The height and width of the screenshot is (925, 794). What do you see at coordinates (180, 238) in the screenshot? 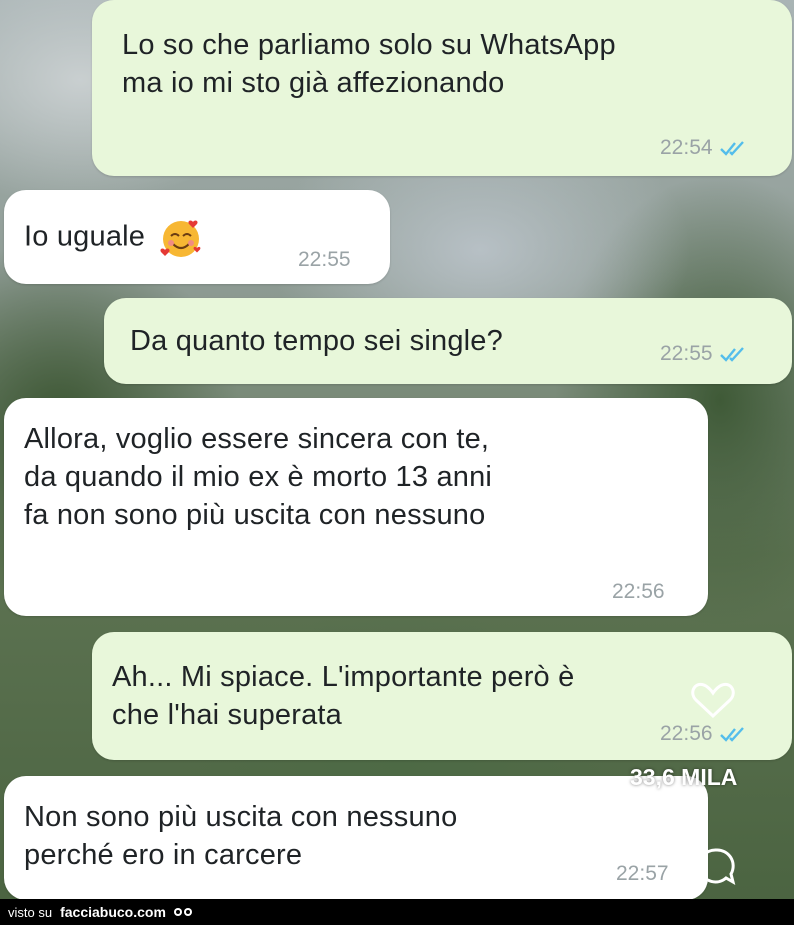
I see `smiling-face-with-hearts-icon` at bounding box center [180, 238].